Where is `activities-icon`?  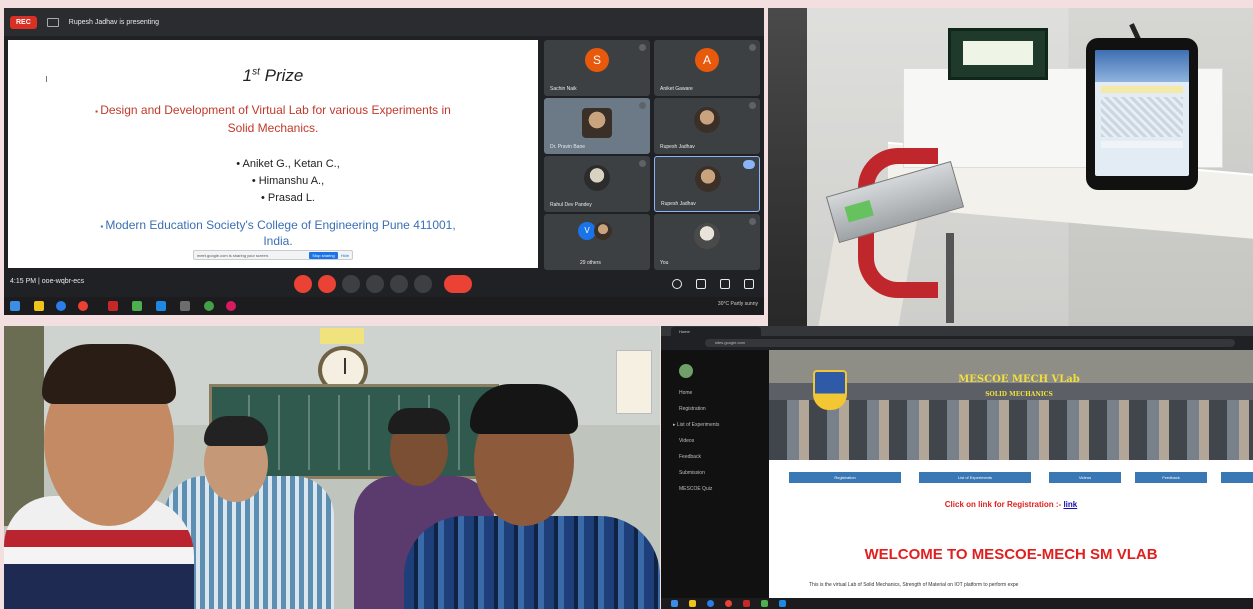
activities-icon is located at coordinates (749, 284).